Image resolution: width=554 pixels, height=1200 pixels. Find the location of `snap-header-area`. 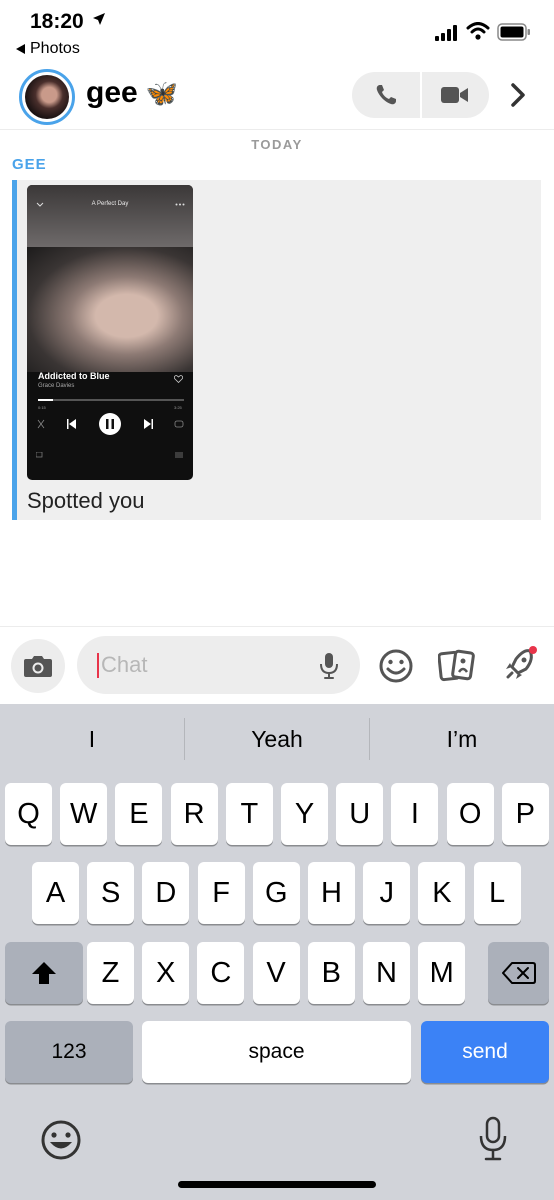

snap-header-area is located at coordinates (110, 216).